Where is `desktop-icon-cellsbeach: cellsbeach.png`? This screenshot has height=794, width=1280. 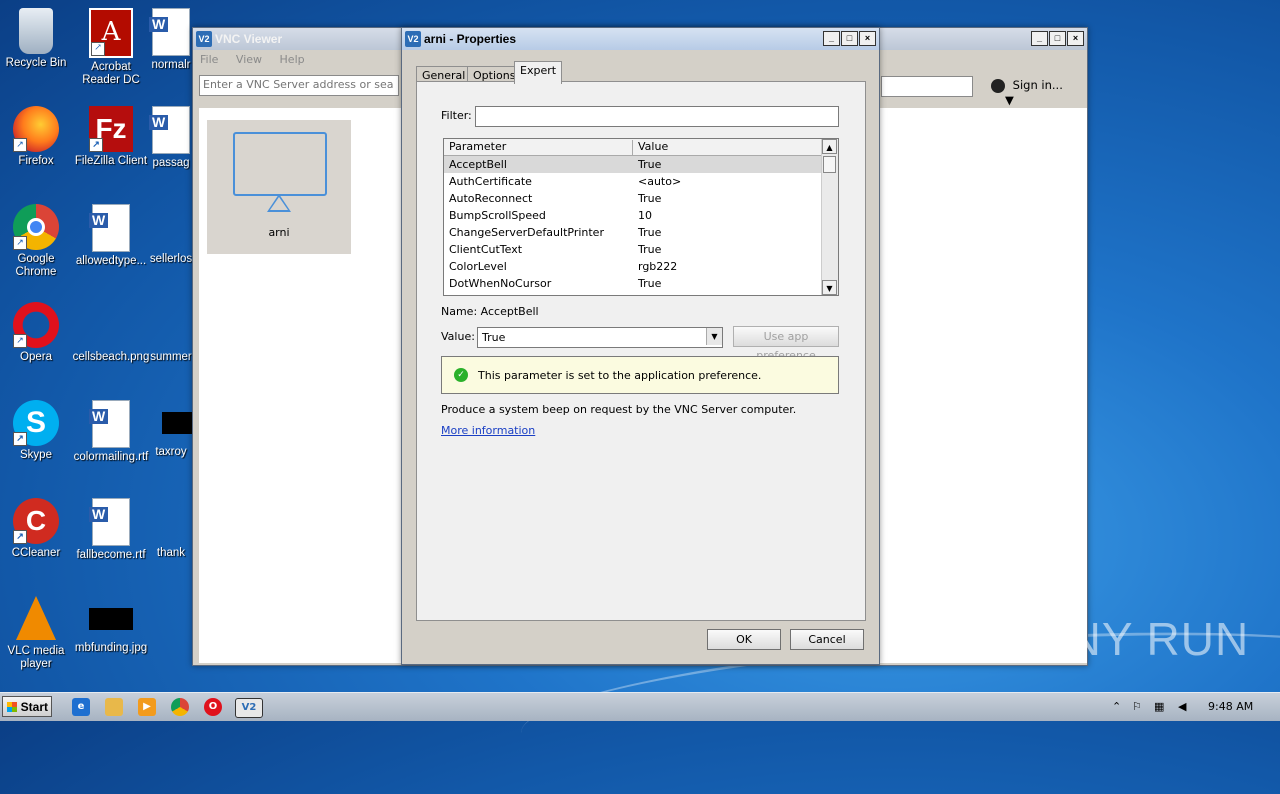
desktop-icon-cellsbeach: cellsbeach.png is located at coordinates (111, 333).